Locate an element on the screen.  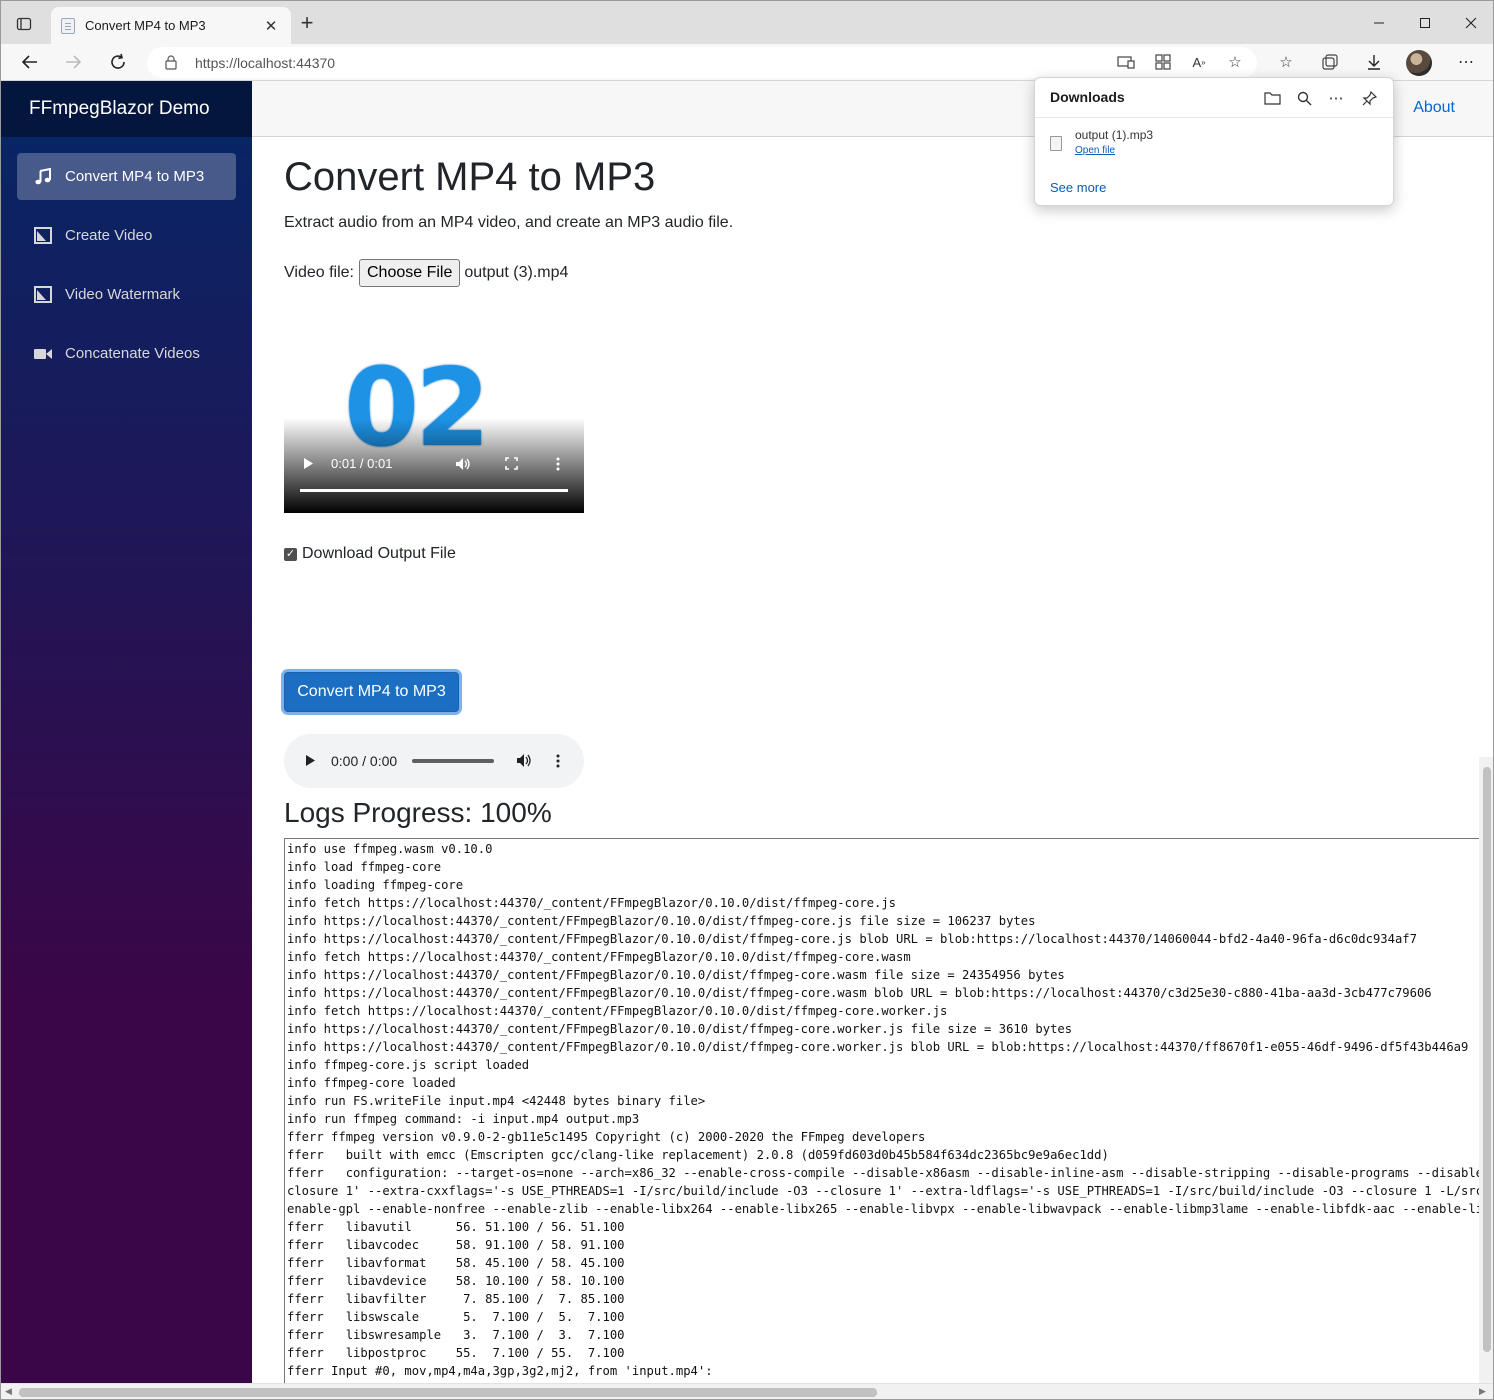
page-horizontal-scrollbar: ◀ ▶ is located at coordinates (747, 1391).